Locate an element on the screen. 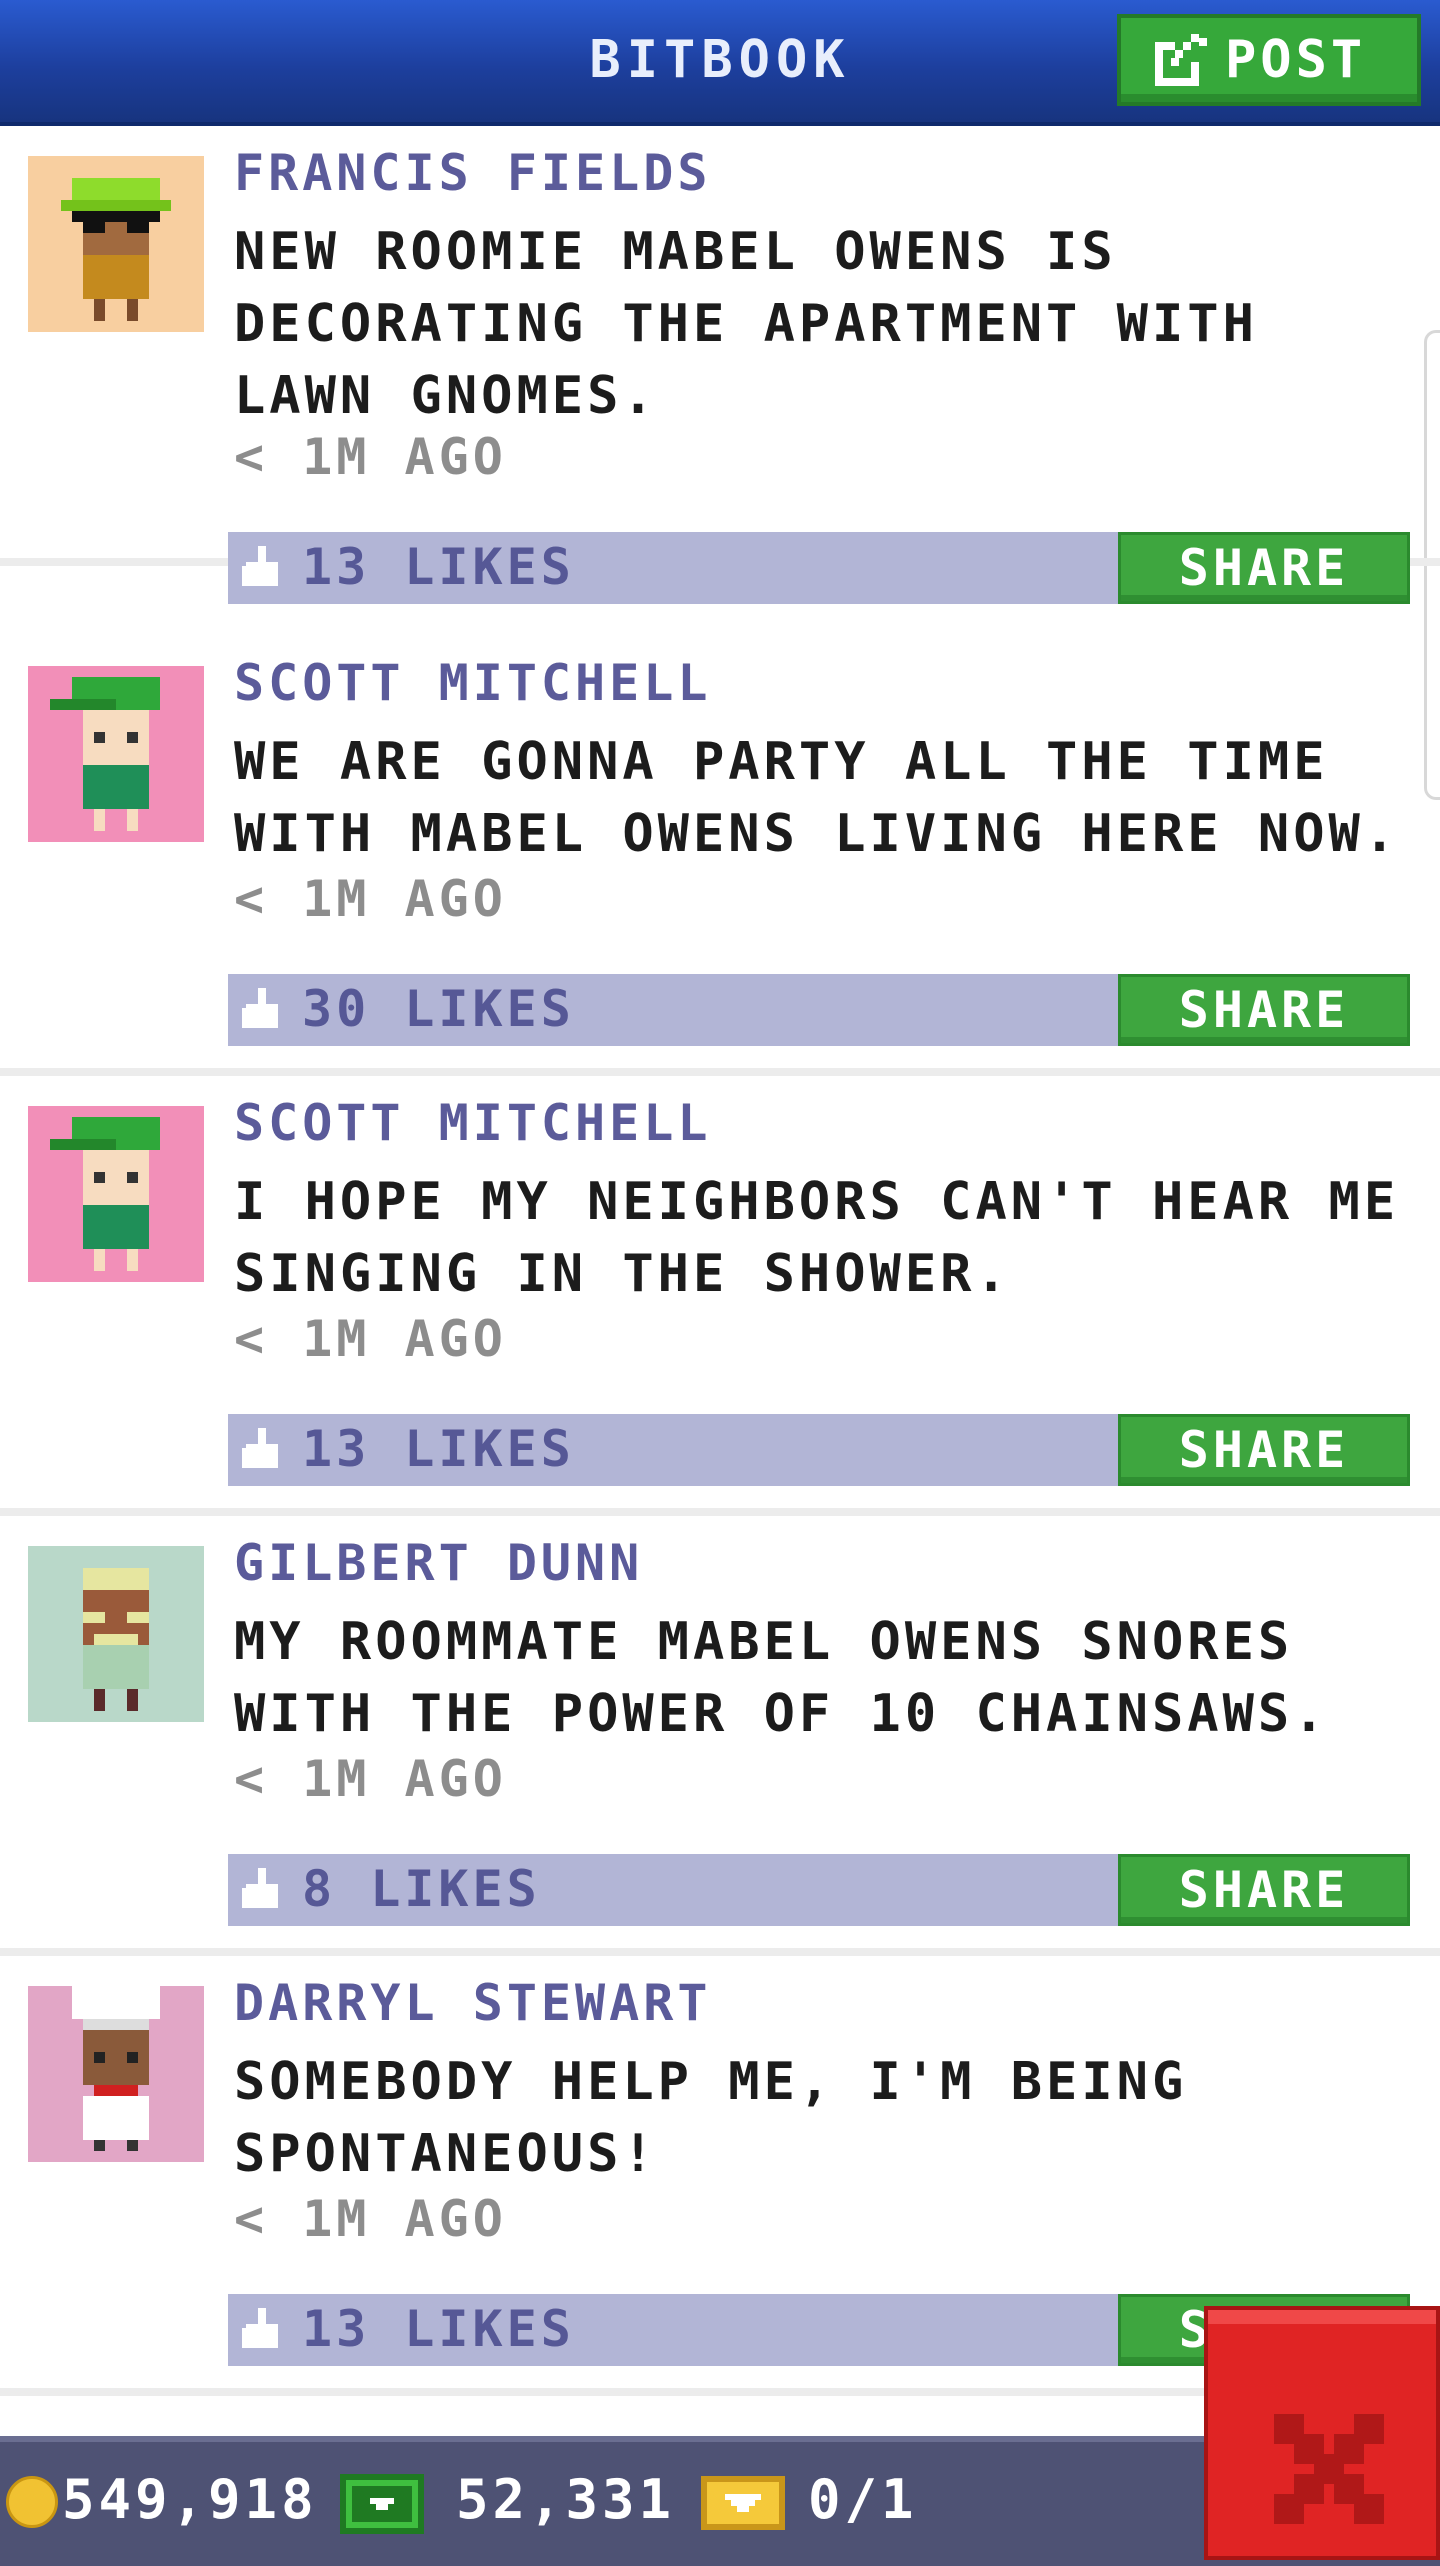 The width and height of the screenshot is (1440, 2566). ticket-icon is located at coordinates (743, 2503).